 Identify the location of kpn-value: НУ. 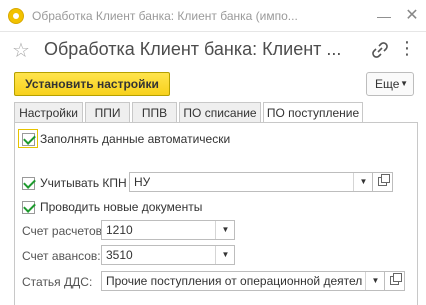
(142, 182).